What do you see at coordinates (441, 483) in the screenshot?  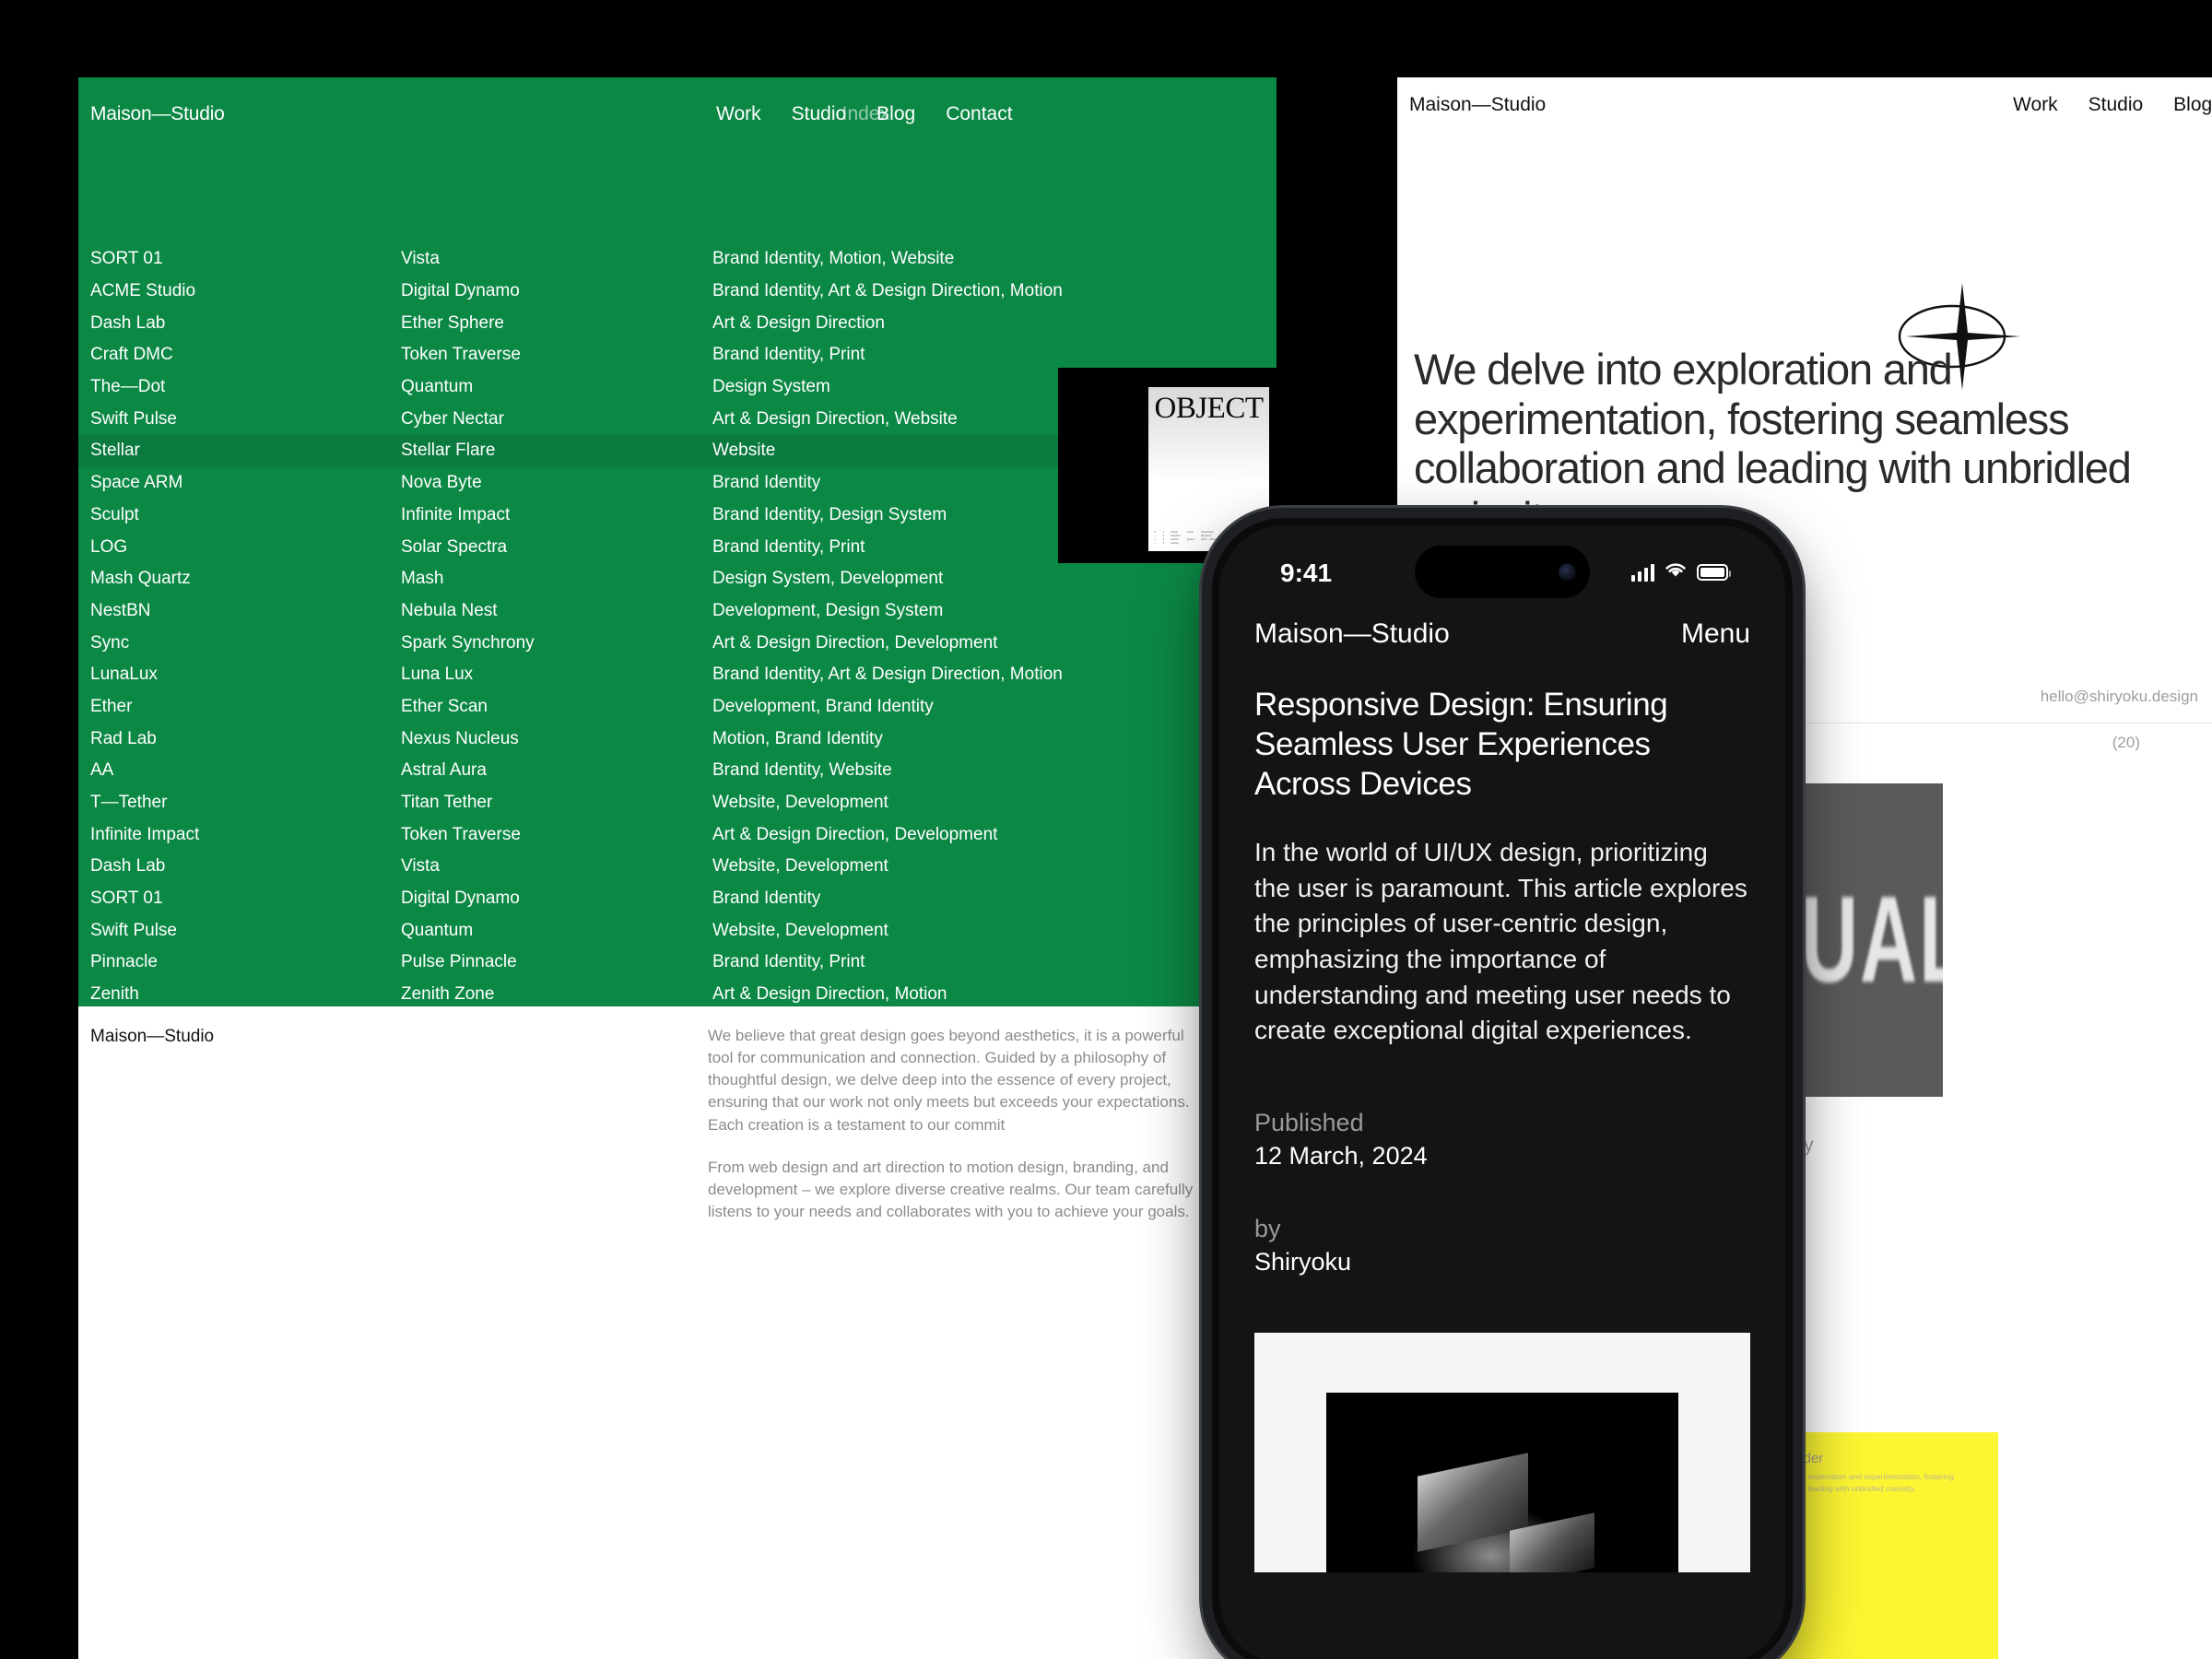 I see `row-project: Nova Byte` at bounding box center [441, 483].